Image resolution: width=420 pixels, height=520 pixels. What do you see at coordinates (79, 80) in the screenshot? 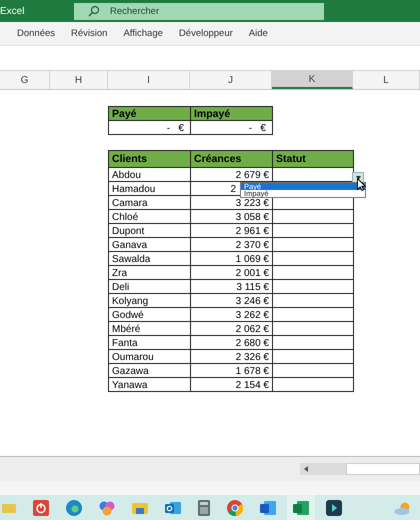
I see `column-header: H` at bounding box center [79, 80].